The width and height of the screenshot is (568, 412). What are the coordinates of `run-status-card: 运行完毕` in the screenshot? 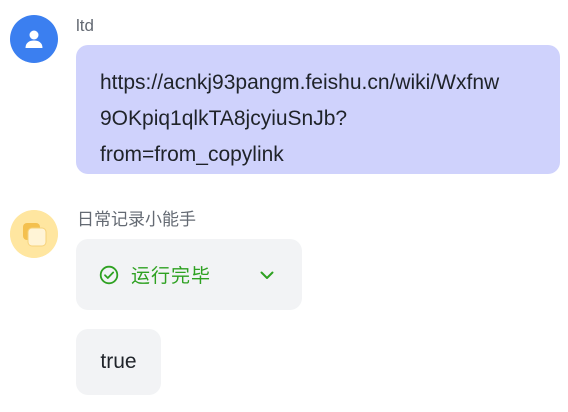 It's located at (189, 274).